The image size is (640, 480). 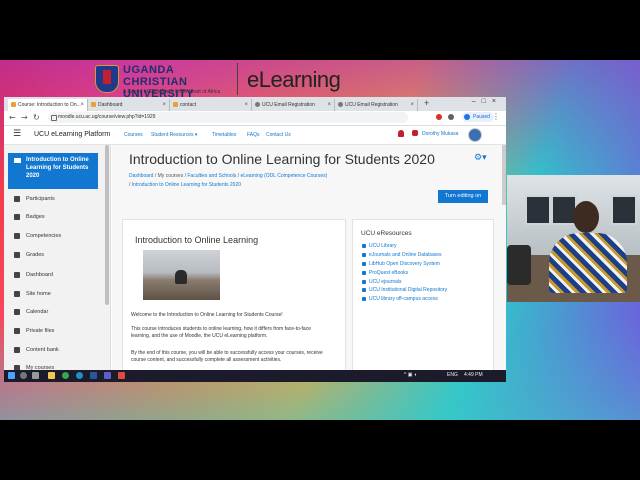 I want to click on clock: 4:49 PM, so click(x=473, y=375).